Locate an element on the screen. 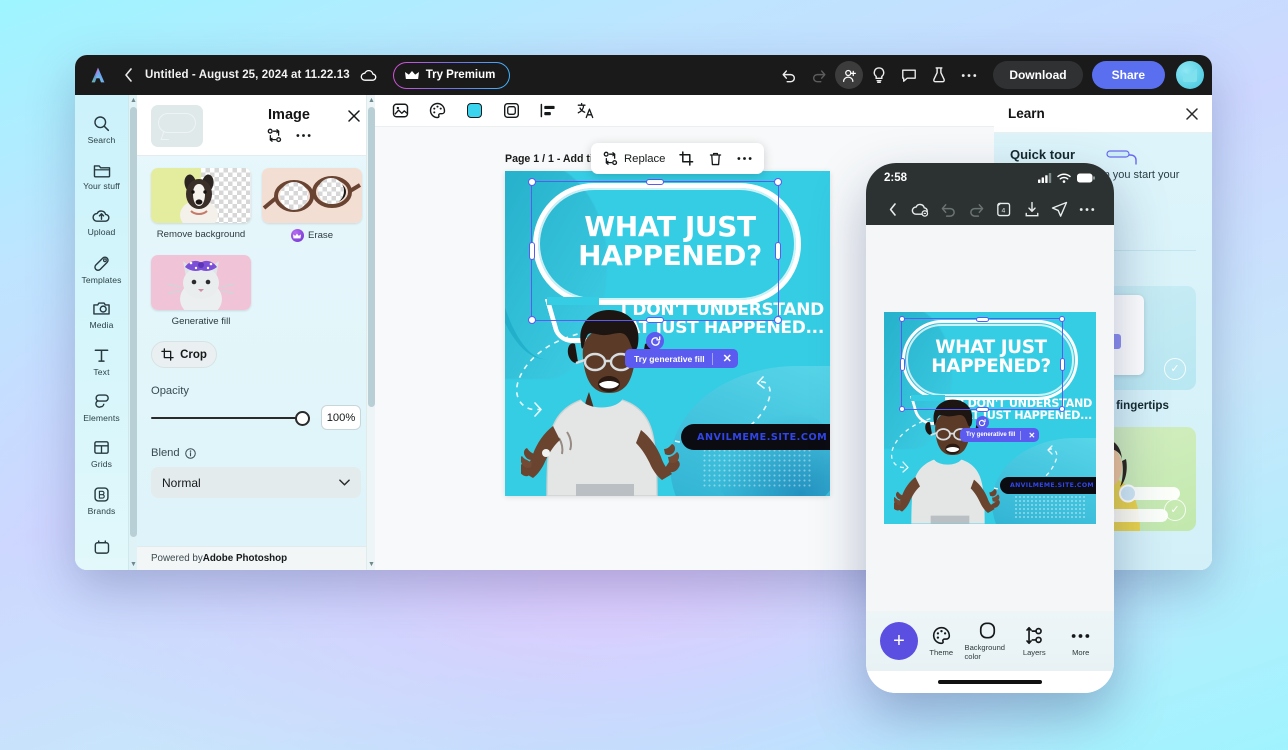 This screenshot has width=1288, height=750. download-button: Download is located at coordinates (1038, 75).